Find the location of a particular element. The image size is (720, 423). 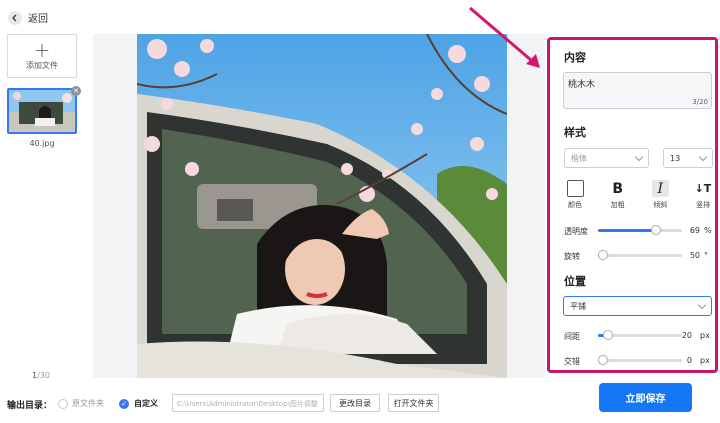

opacity-slider is located at coordinates (640, 230).